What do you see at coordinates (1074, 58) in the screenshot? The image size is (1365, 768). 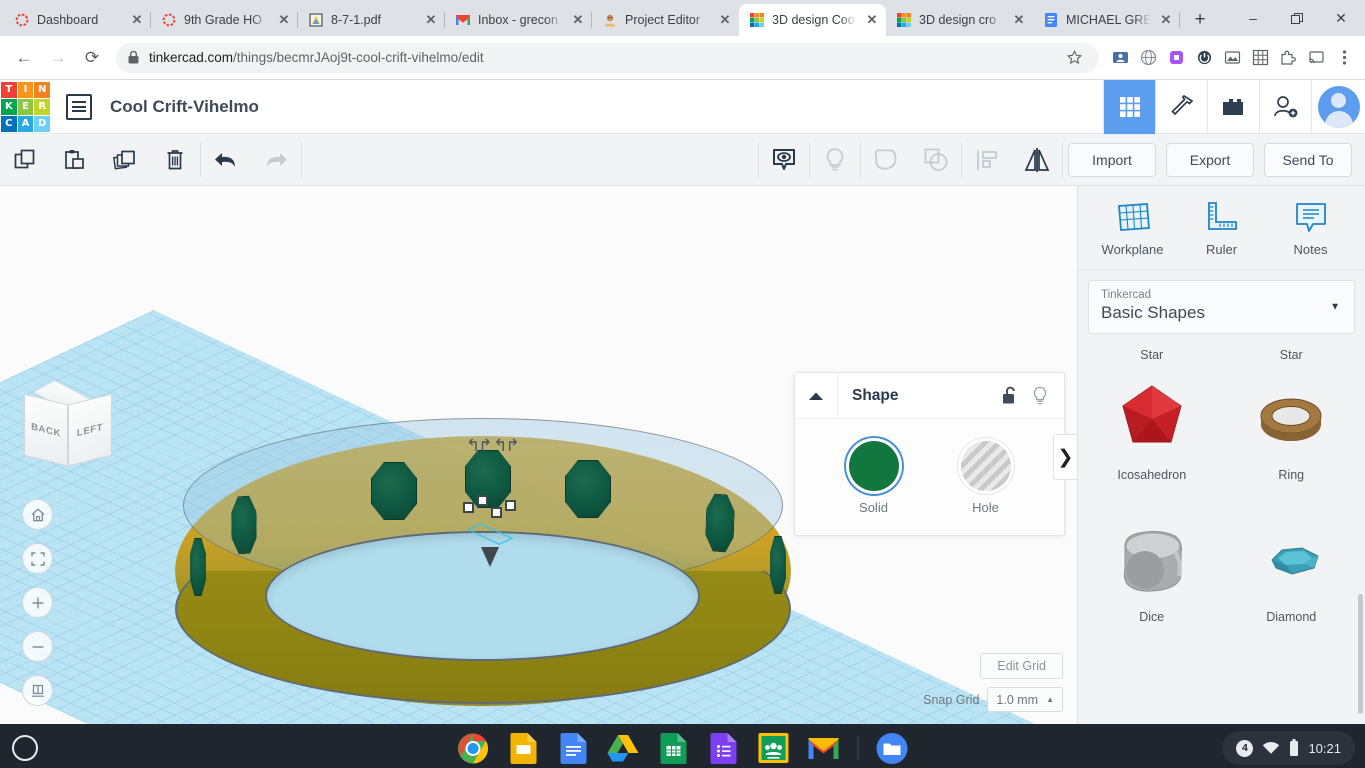 I see `bookmark-star-icon` at bounding box center [1074, 58].